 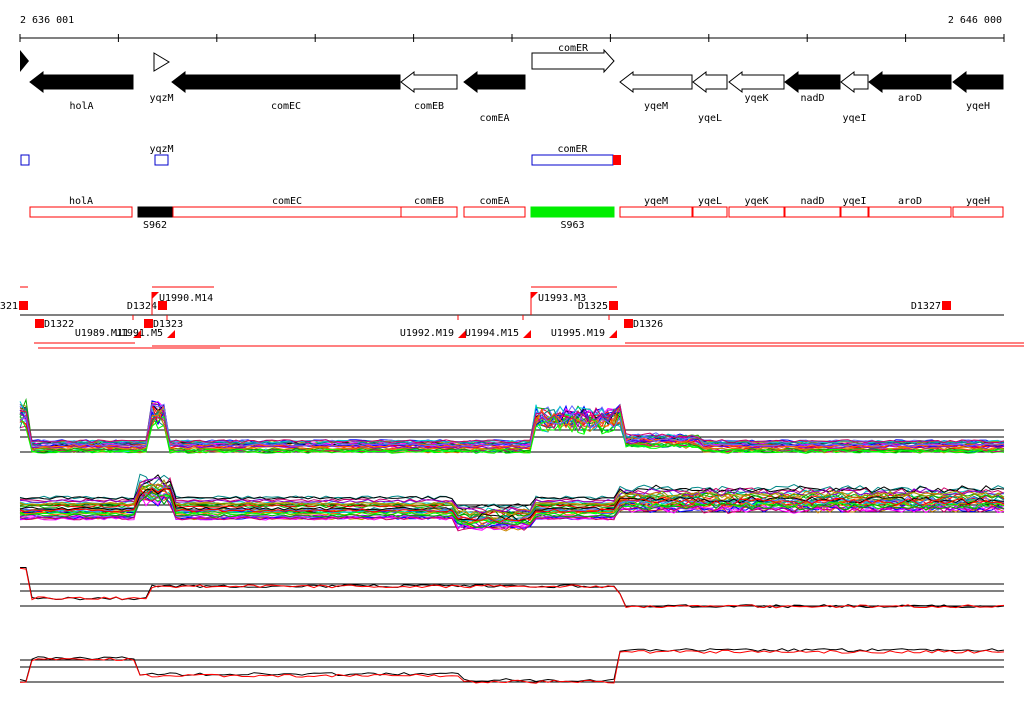 What do you see at coordinates (320, 155) in the screenshot?
I see `feature-track: yqzM comER` at bounding box center [320, 155].